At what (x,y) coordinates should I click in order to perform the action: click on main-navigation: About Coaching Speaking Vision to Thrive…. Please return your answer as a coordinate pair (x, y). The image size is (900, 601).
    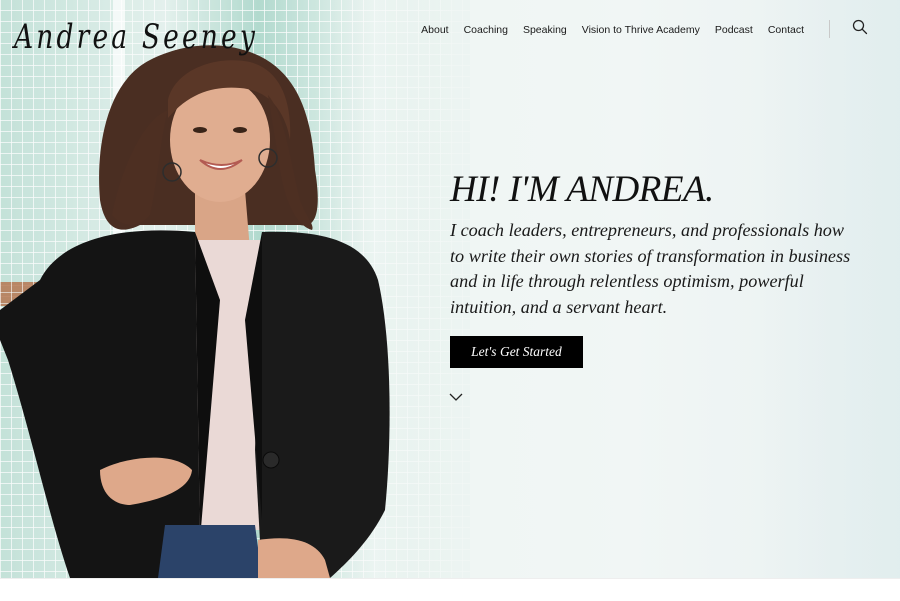
    Looking at the image, I should click on (612, 30).